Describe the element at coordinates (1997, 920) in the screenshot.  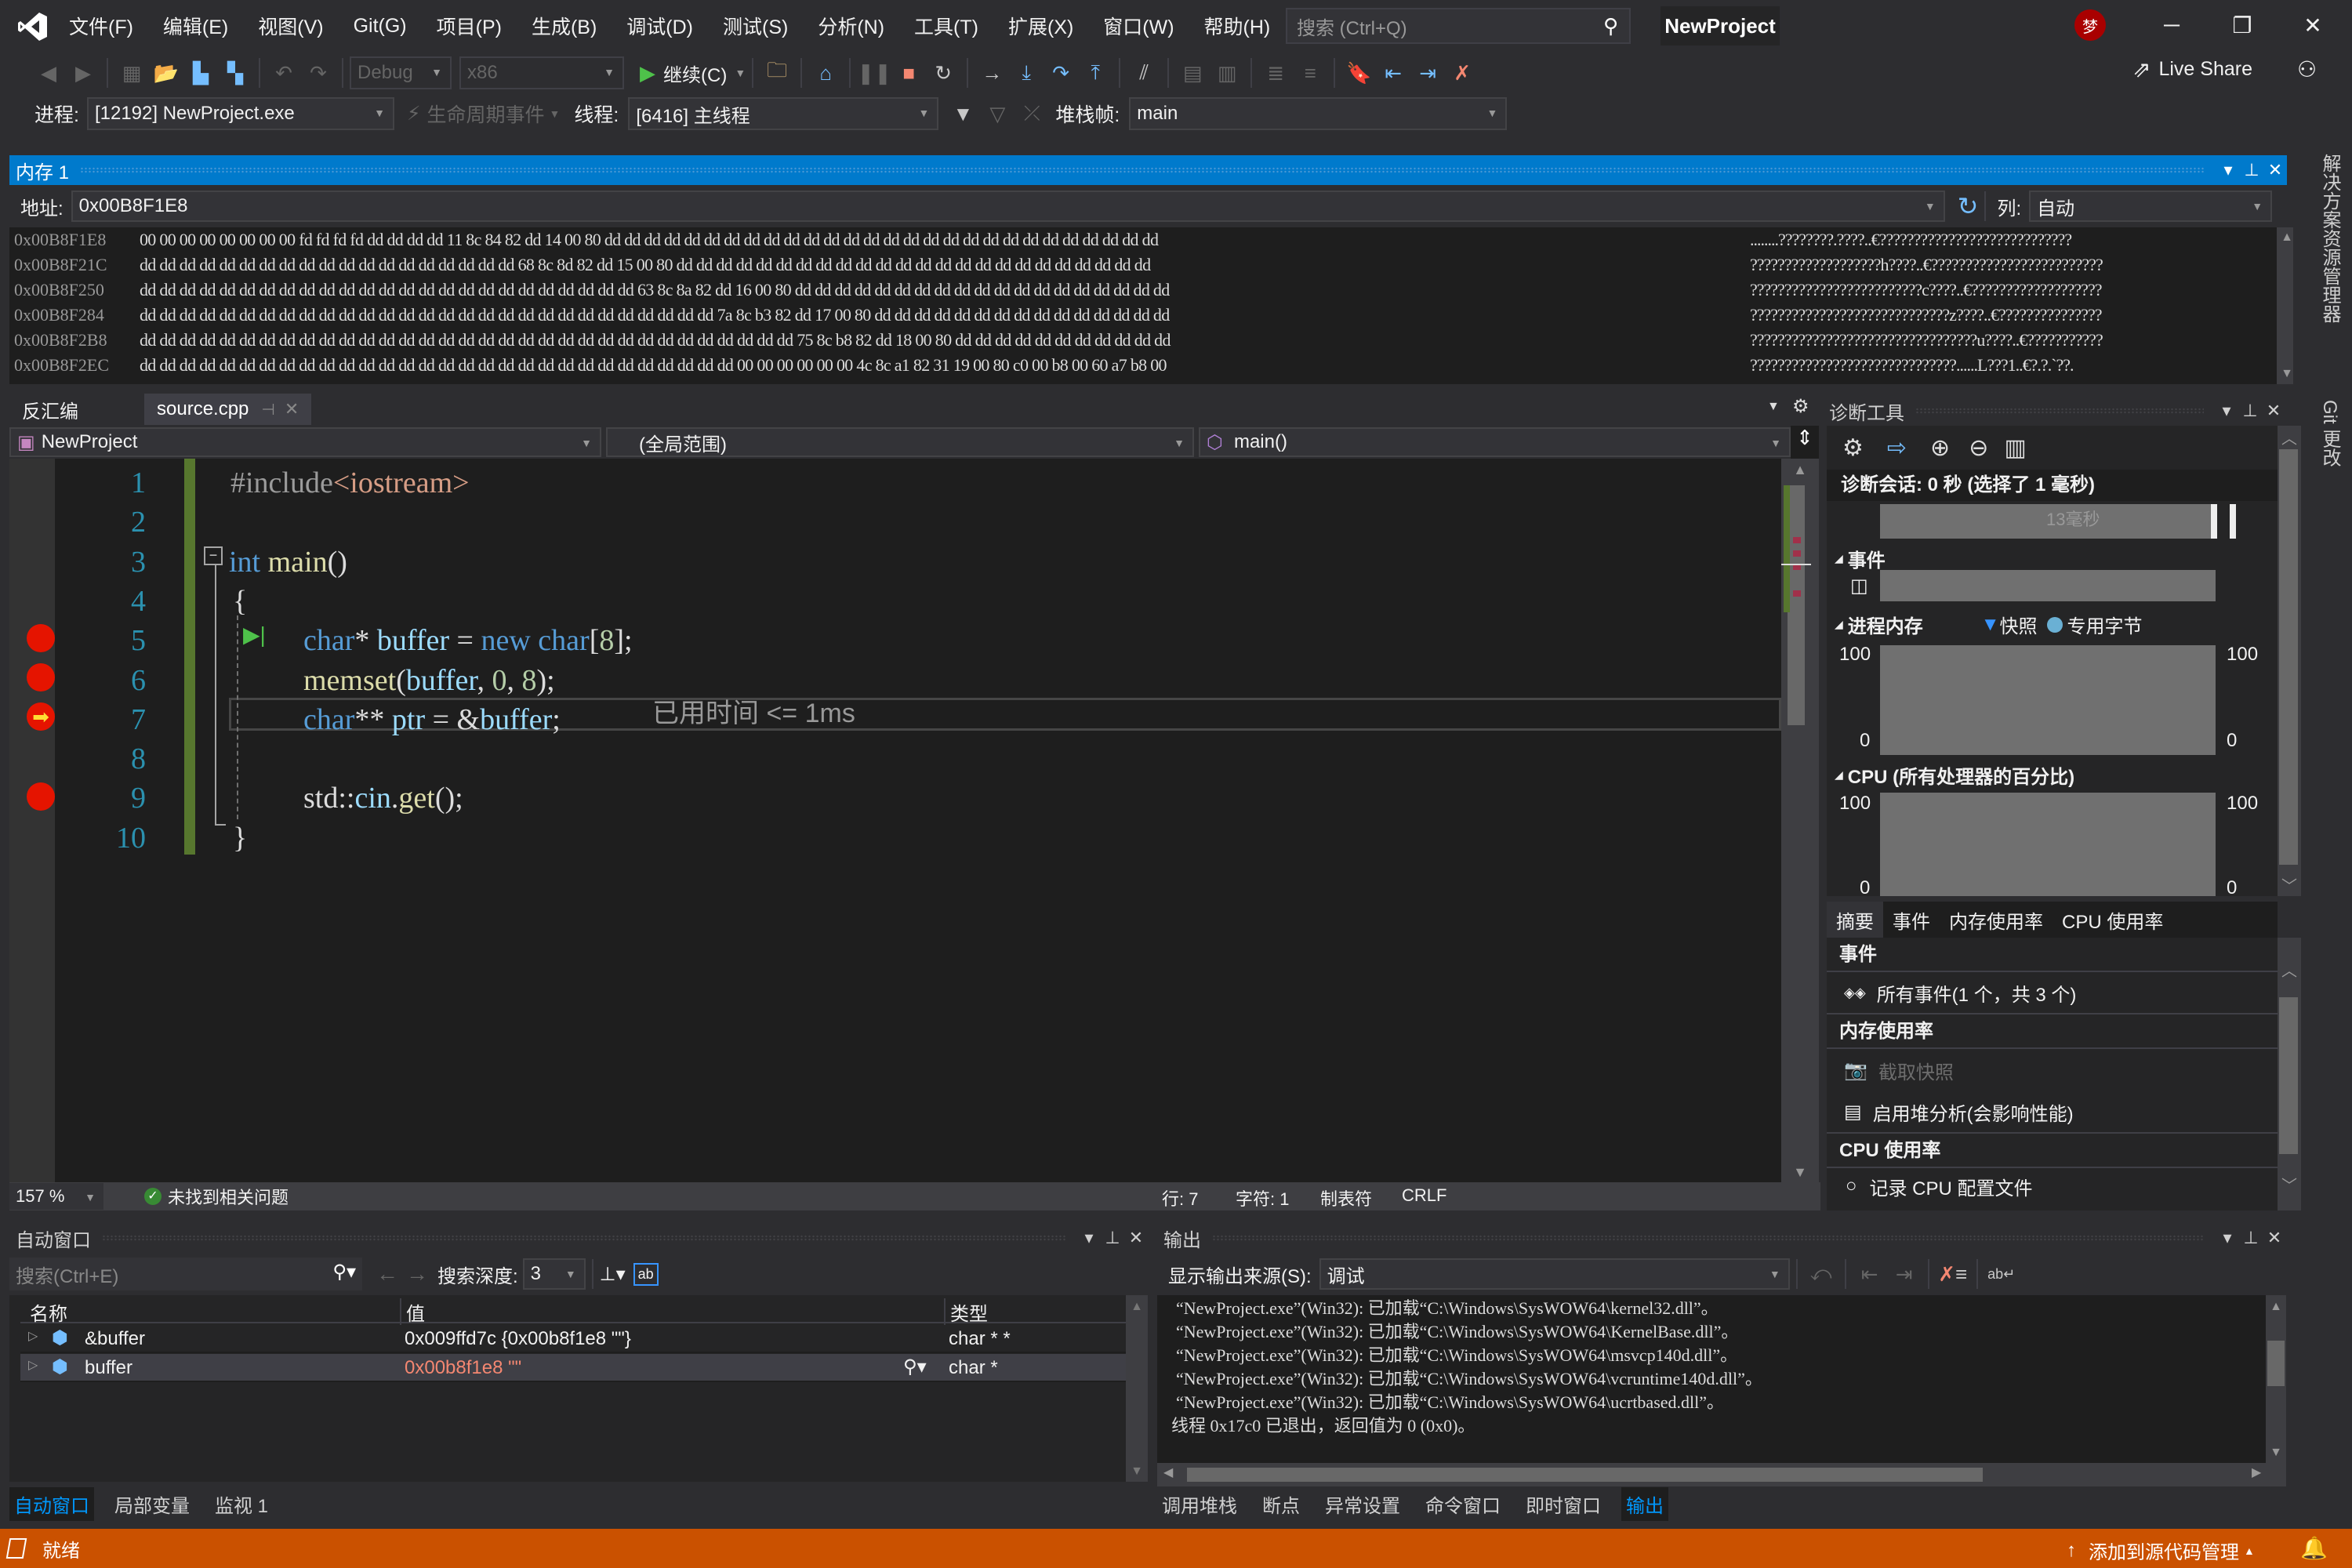
I see `diag-tab: 内存使用率` at that location.